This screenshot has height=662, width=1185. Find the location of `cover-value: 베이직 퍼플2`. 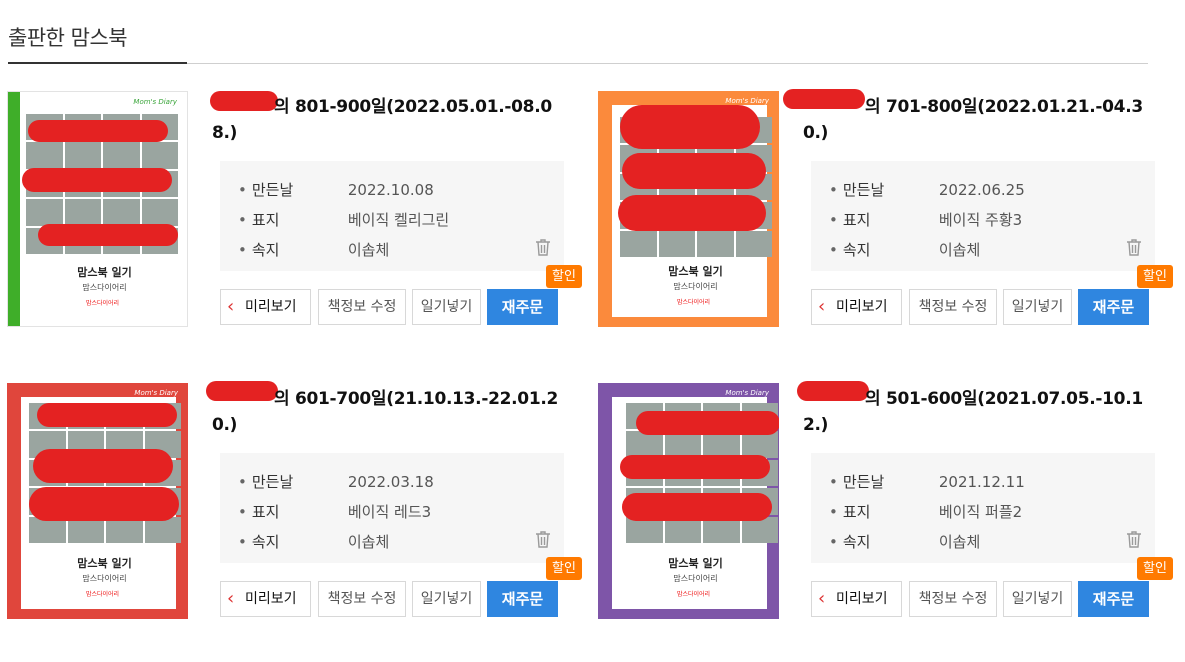

cover-value: 베이직 퍼플2 is located at coordinates (980, 512).